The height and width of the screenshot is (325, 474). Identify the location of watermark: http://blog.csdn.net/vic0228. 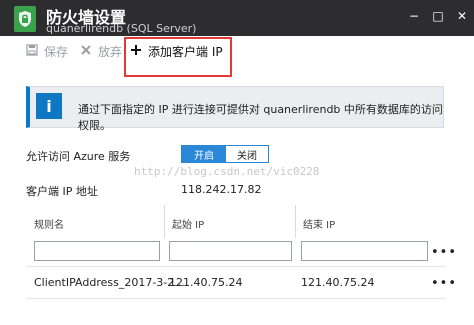
(227, 171).